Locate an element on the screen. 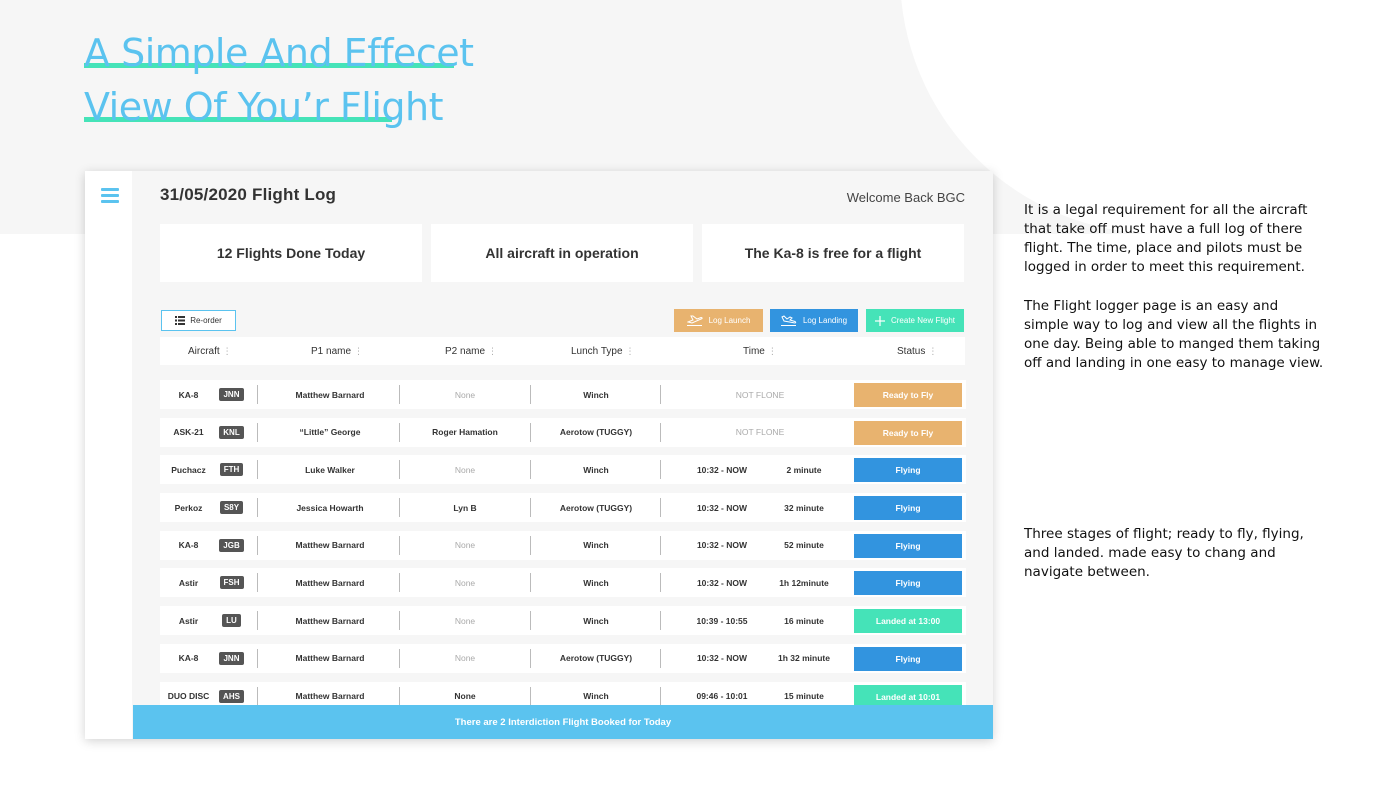 This screenshot has width=1400, height=789. time-cell: NOT FLONE is located at coordinates (760, 432).